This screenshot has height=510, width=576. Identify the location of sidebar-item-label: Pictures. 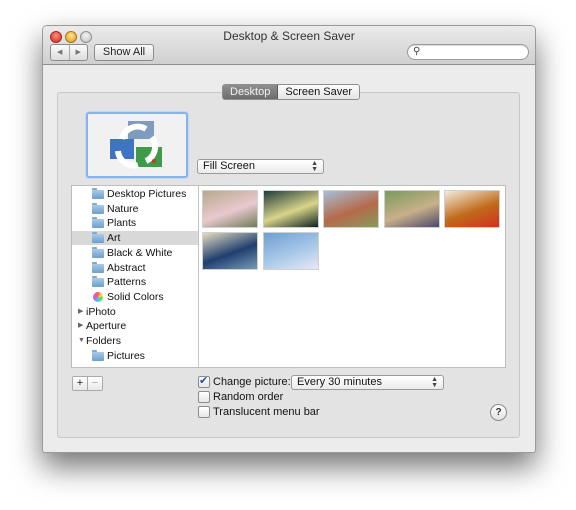
(126, 355).